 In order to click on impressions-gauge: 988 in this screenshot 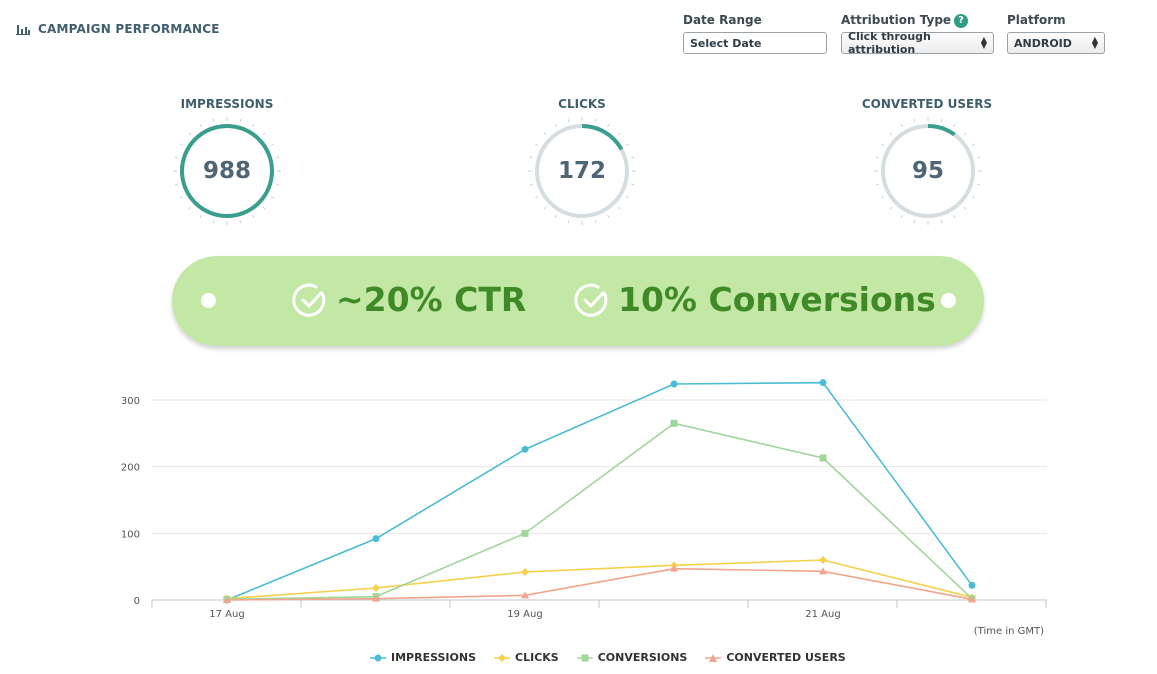, I will do `click(227, 171)`.